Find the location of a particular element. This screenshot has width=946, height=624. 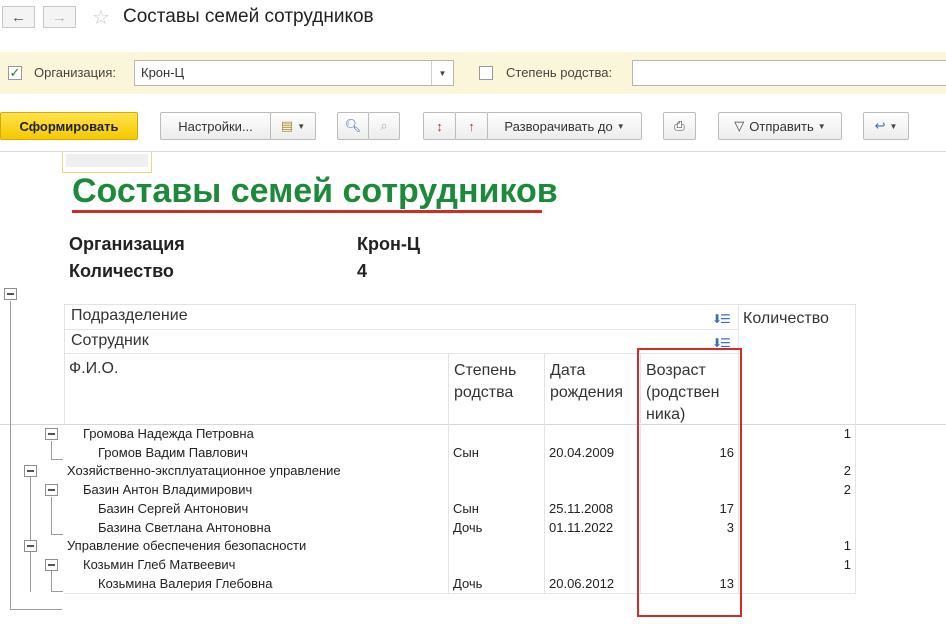

param-quantity-label: Количество is located at coordinates (121, 271).